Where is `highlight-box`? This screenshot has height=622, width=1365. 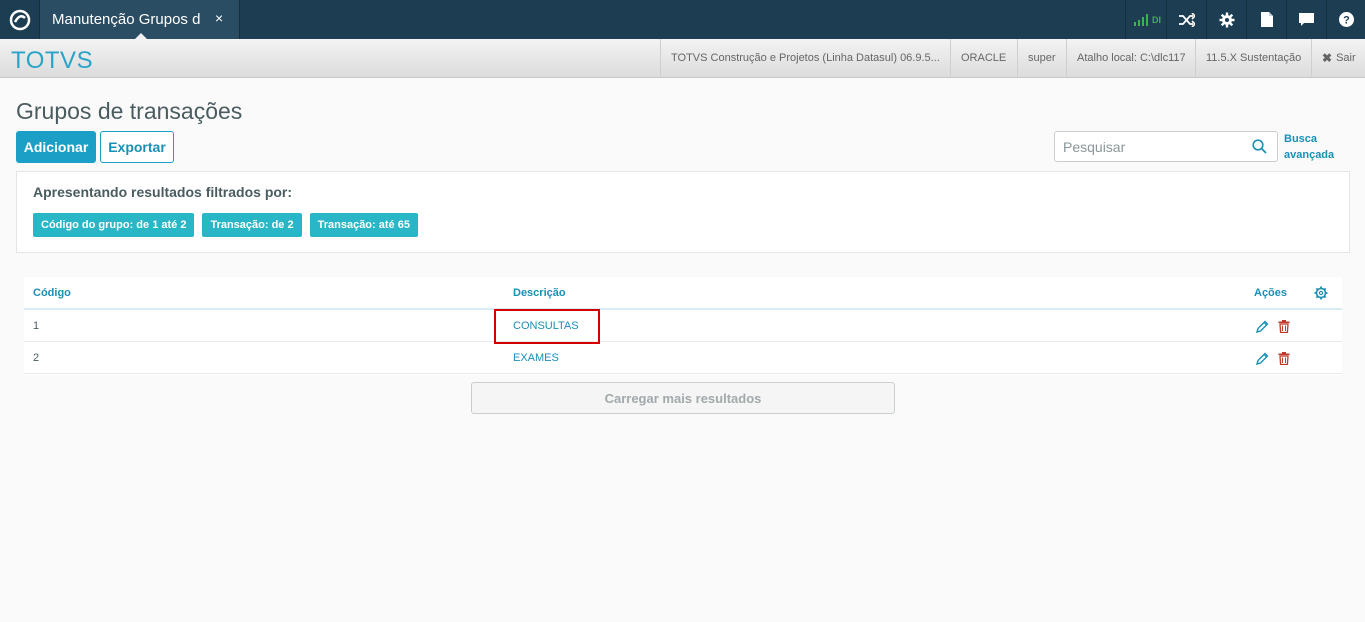 highlight-box is located at coordinates (547, 326).